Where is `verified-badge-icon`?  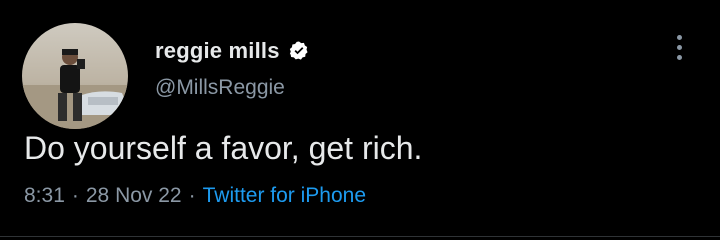 verified-badge-icon is located at coordinates (298, 50).